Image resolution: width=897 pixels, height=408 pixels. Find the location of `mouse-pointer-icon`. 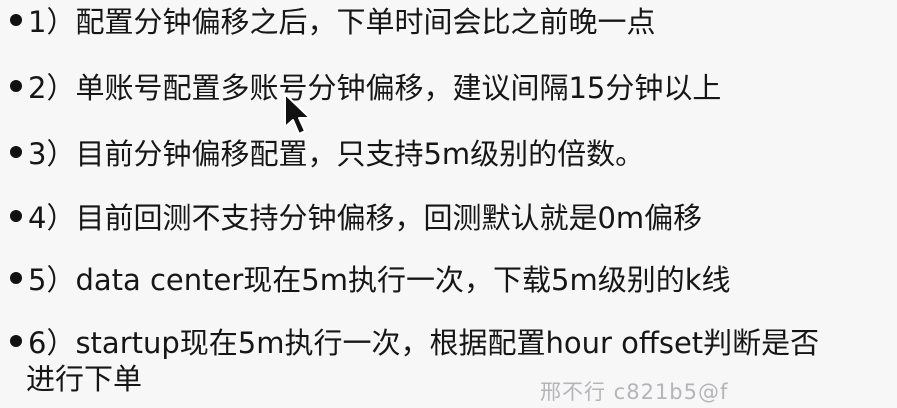

mouse-pointer-icon is located at coordinates (297, 114).